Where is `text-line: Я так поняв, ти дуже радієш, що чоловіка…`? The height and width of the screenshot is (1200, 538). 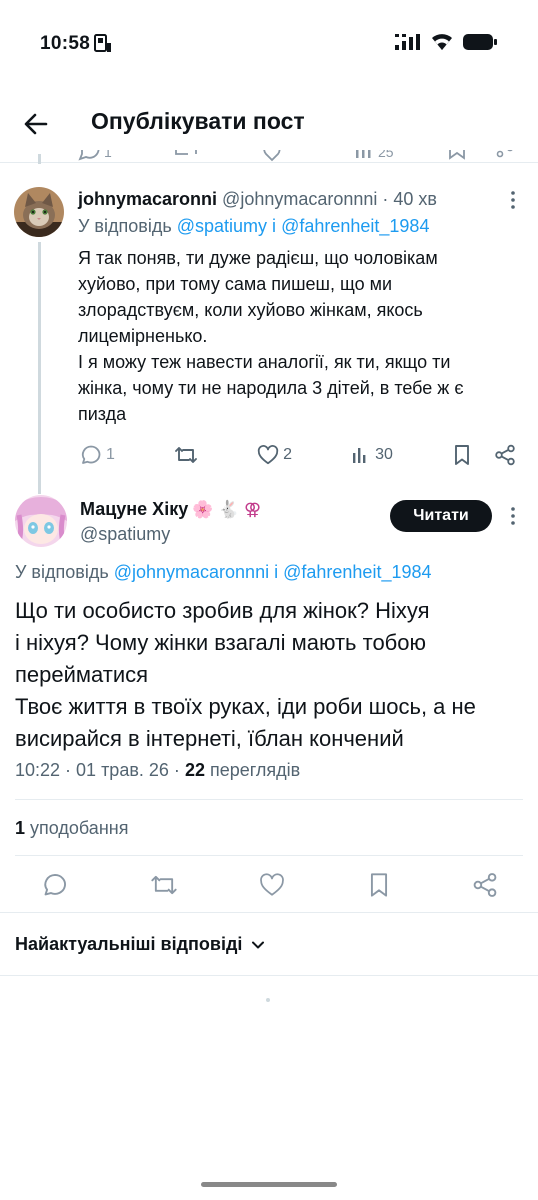 text-line: Я так поняв, ти дуже радієш, що чоловіка… is located at coordinates (258, 258).